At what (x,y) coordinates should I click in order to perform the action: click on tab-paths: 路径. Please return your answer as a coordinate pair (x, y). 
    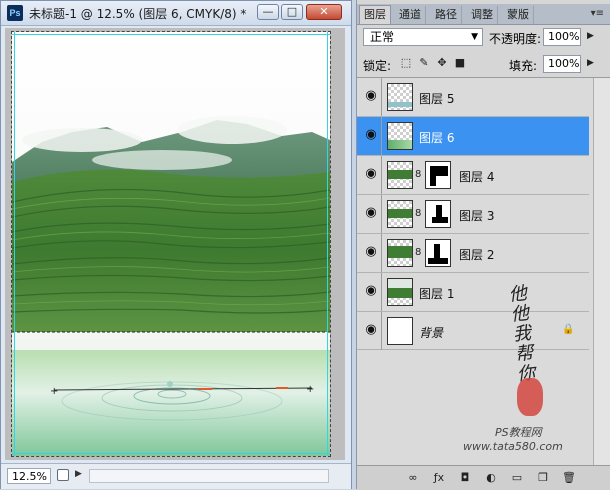
    Looking at the image, I should click on (446, 15).